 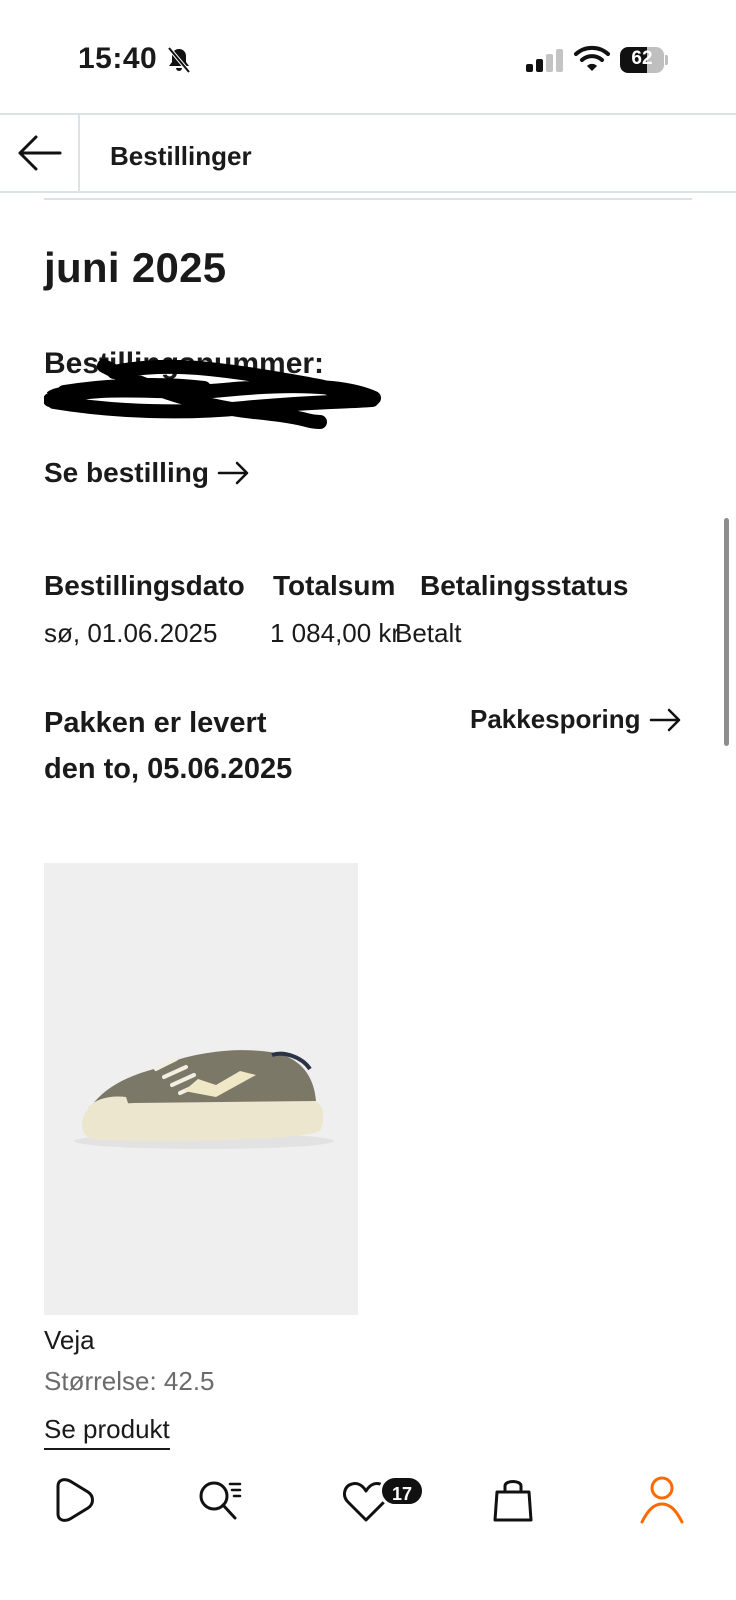 What do you see at coordinates (555, 719) in the screenshot?
I see `package-tracking-label: Pakkesporing` at bounding box center [555, 719].